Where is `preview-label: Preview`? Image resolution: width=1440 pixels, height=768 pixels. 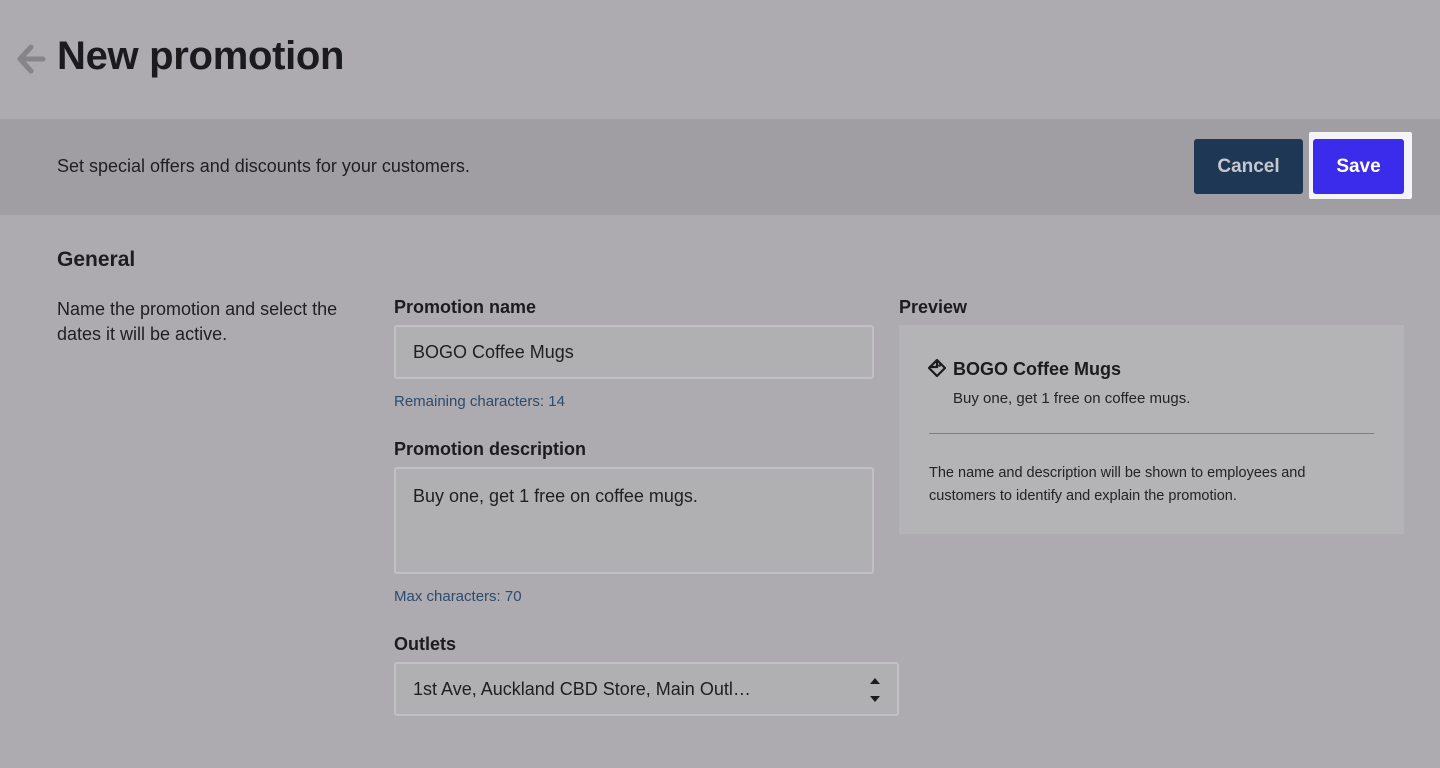 preview-label: Preview is located at coordinates (933, 307).